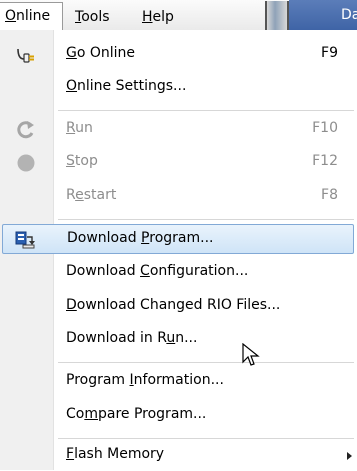 The width and height of the screenshot is (357, 471). Describe the element at coordinates (119, 454) in the screenshot. I see `label-text: lash Memory` at that location.